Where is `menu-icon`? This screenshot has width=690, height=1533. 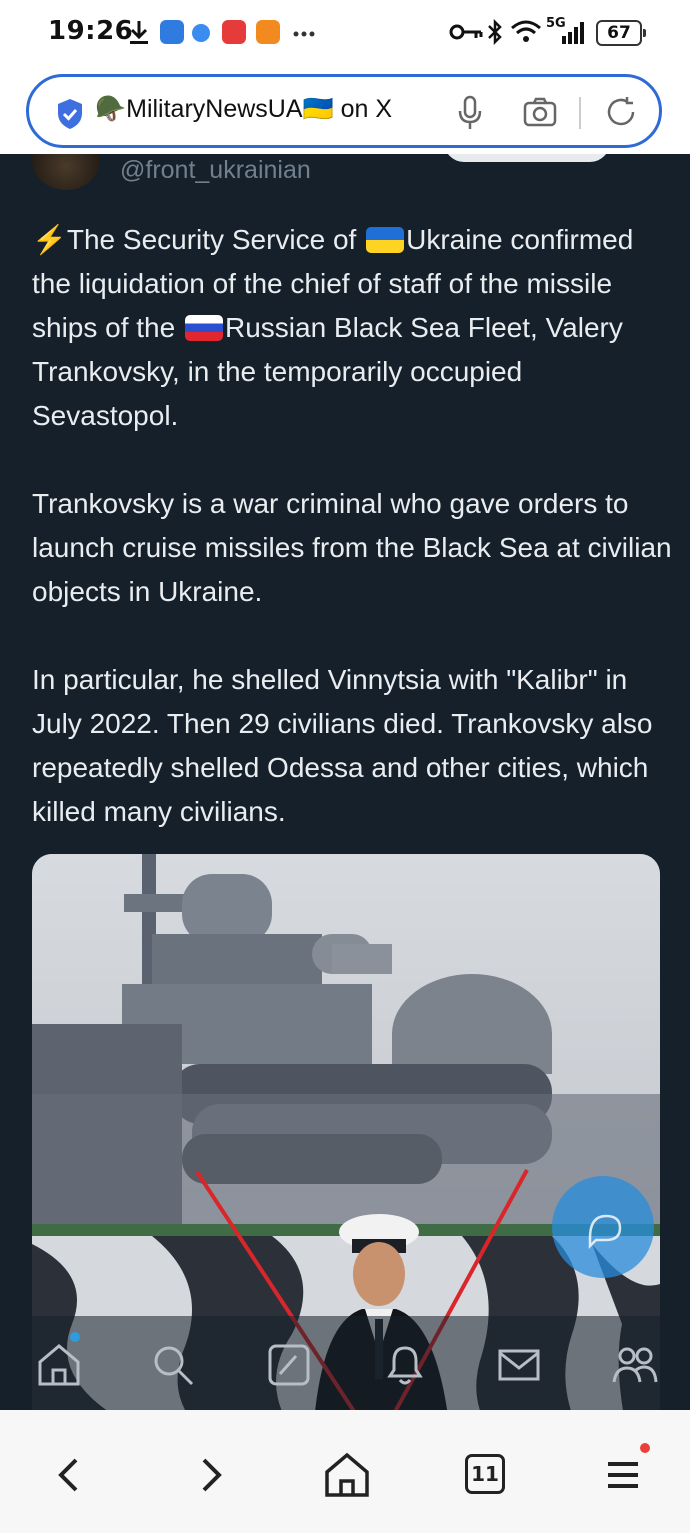
menu-icon is located at coordinates (623, 1475).